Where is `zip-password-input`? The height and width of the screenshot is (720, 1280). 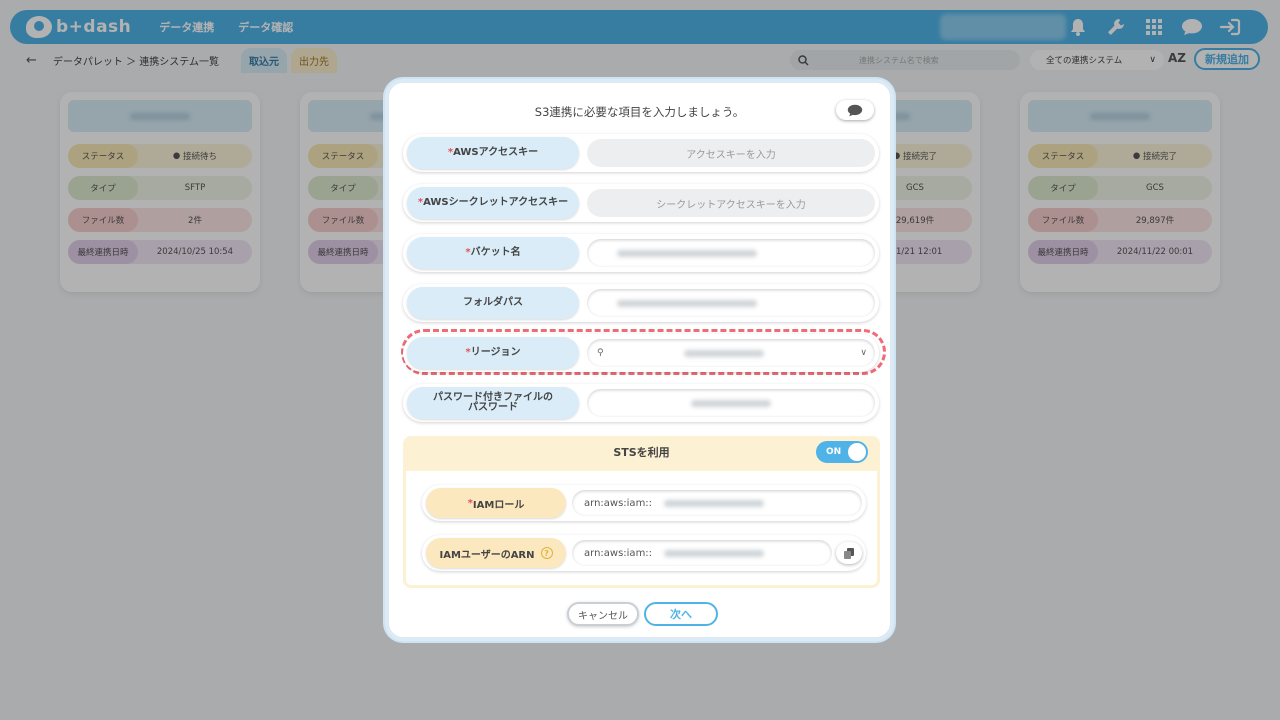
zip-password-input is located at coordinates (731, 403).